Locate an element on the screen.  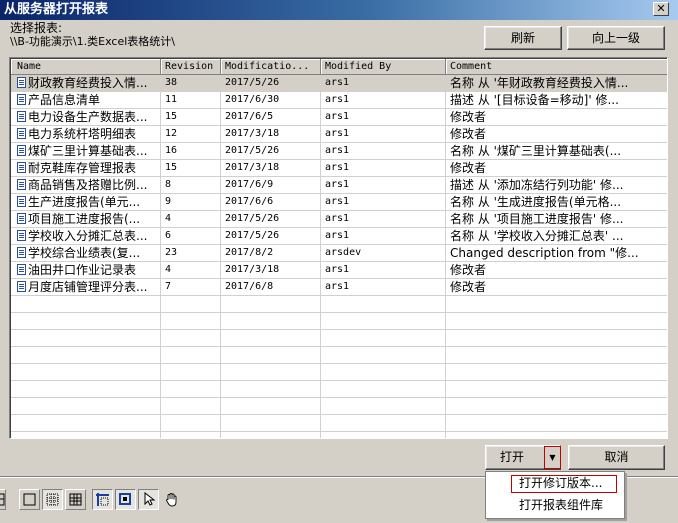
table-row: 月度店铺管理评分表... 7 2017/6/8 ars1 修改者 is located at coordinates (339, 287).